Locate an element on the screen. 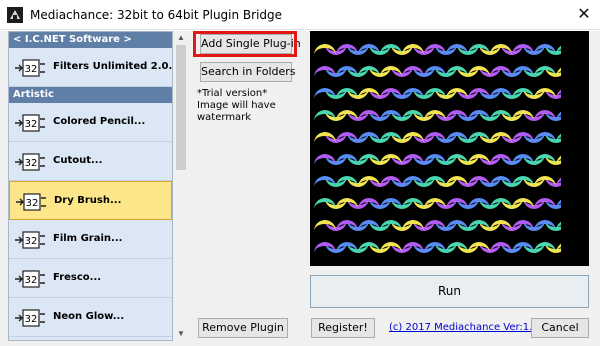  app-icon is located at coordinates (15, 15).